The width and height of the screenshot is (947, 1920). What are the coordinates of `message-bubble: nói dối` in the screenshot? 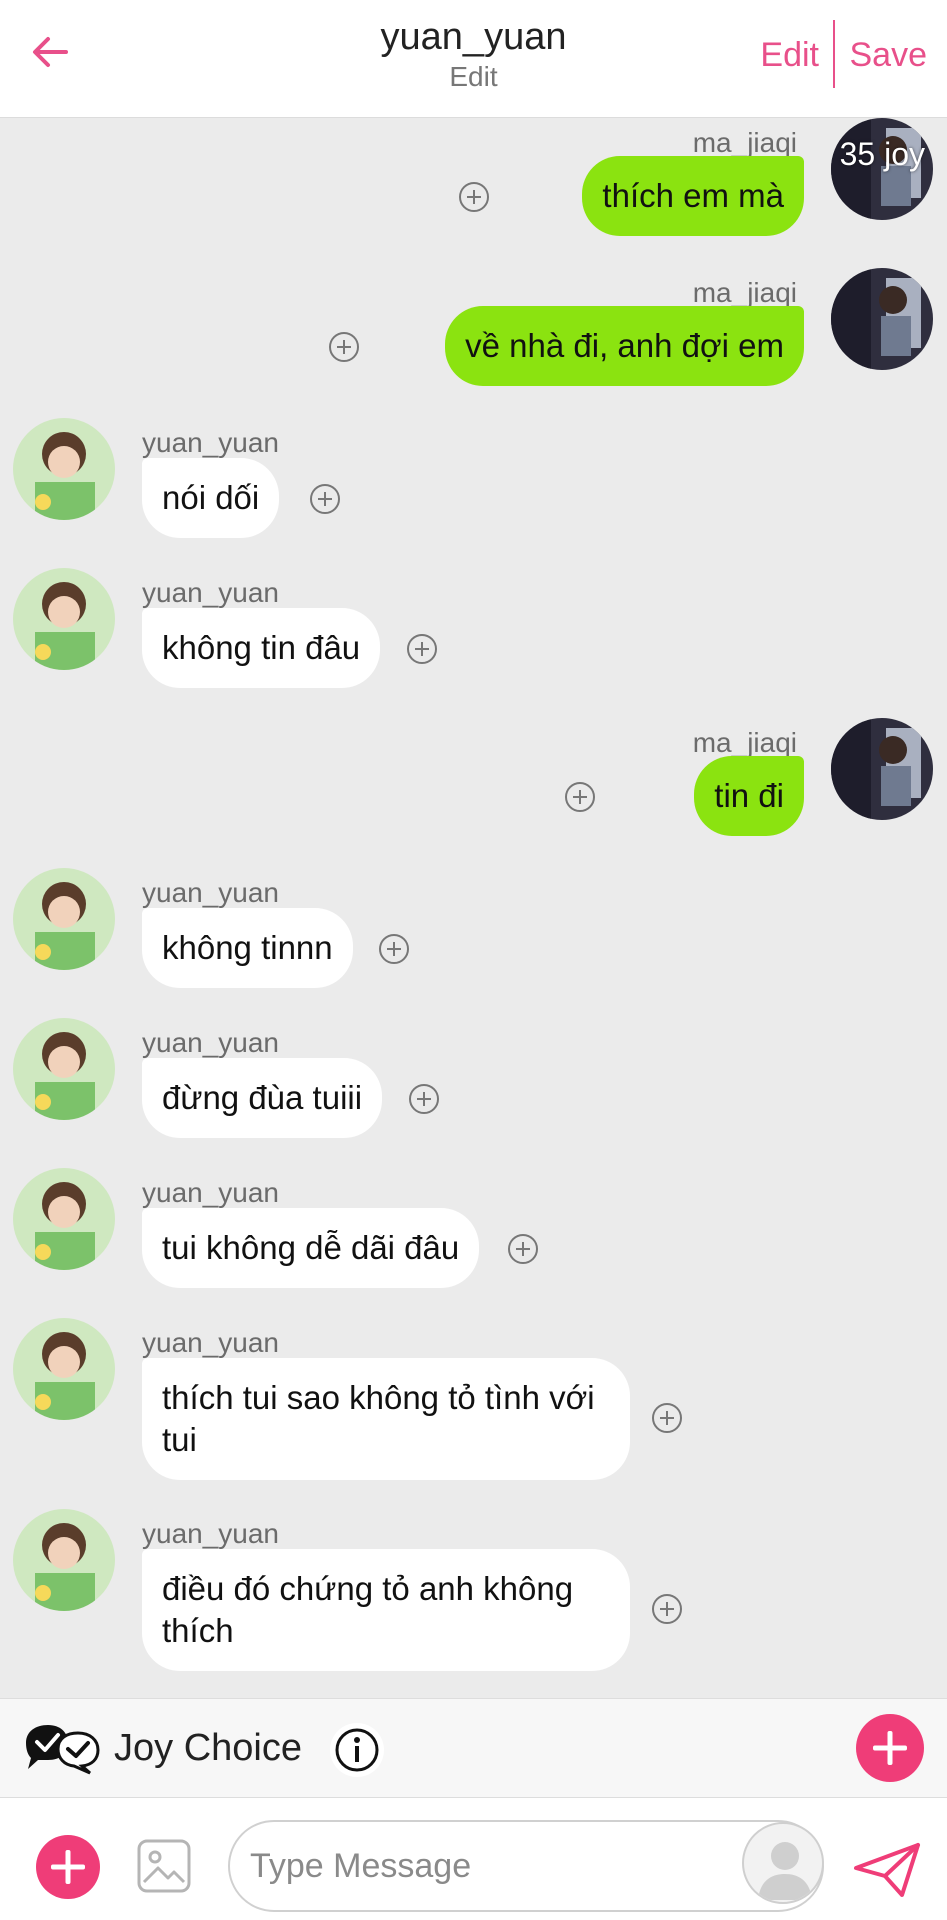 It's located at (211, 498).